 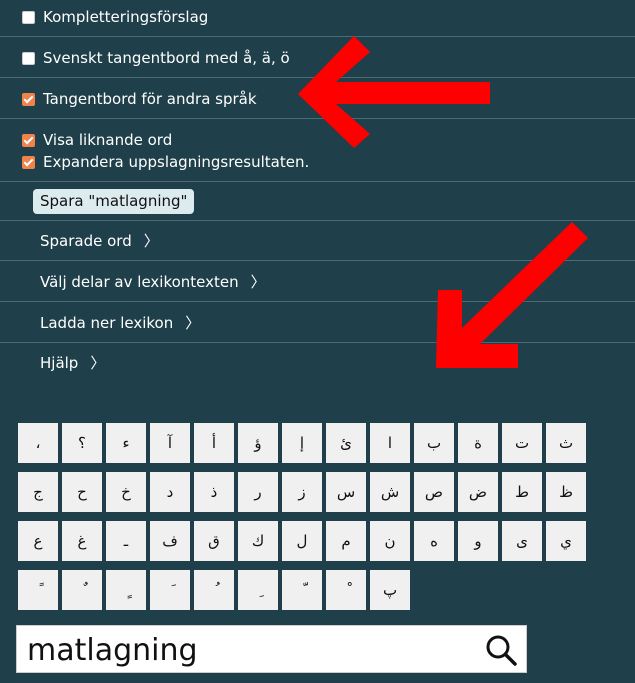 What do you see at coordinates (107, 323) in the screenshot?
I see `menu-label: Ladda ner lexikon` at bounding box center [107, 323].